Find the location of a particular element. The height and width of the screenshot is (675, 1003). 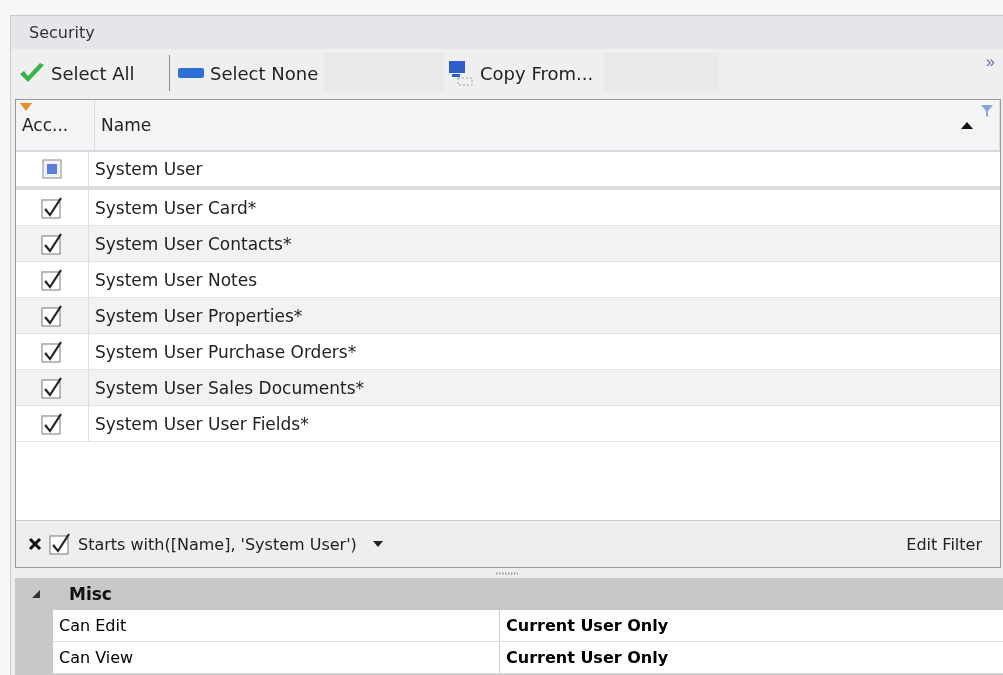

caret-icon is located at coordinates (377, 544).